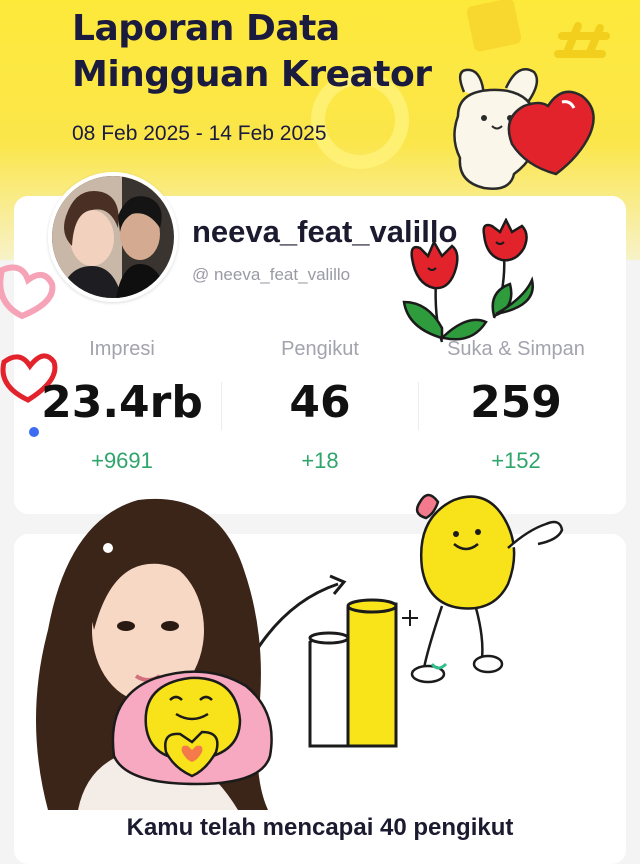 This screenshot has width=640, height=864. Describe the element at coordinates (524, 129) in the screenshot. I see `bunny-heart-sticker` at that location.